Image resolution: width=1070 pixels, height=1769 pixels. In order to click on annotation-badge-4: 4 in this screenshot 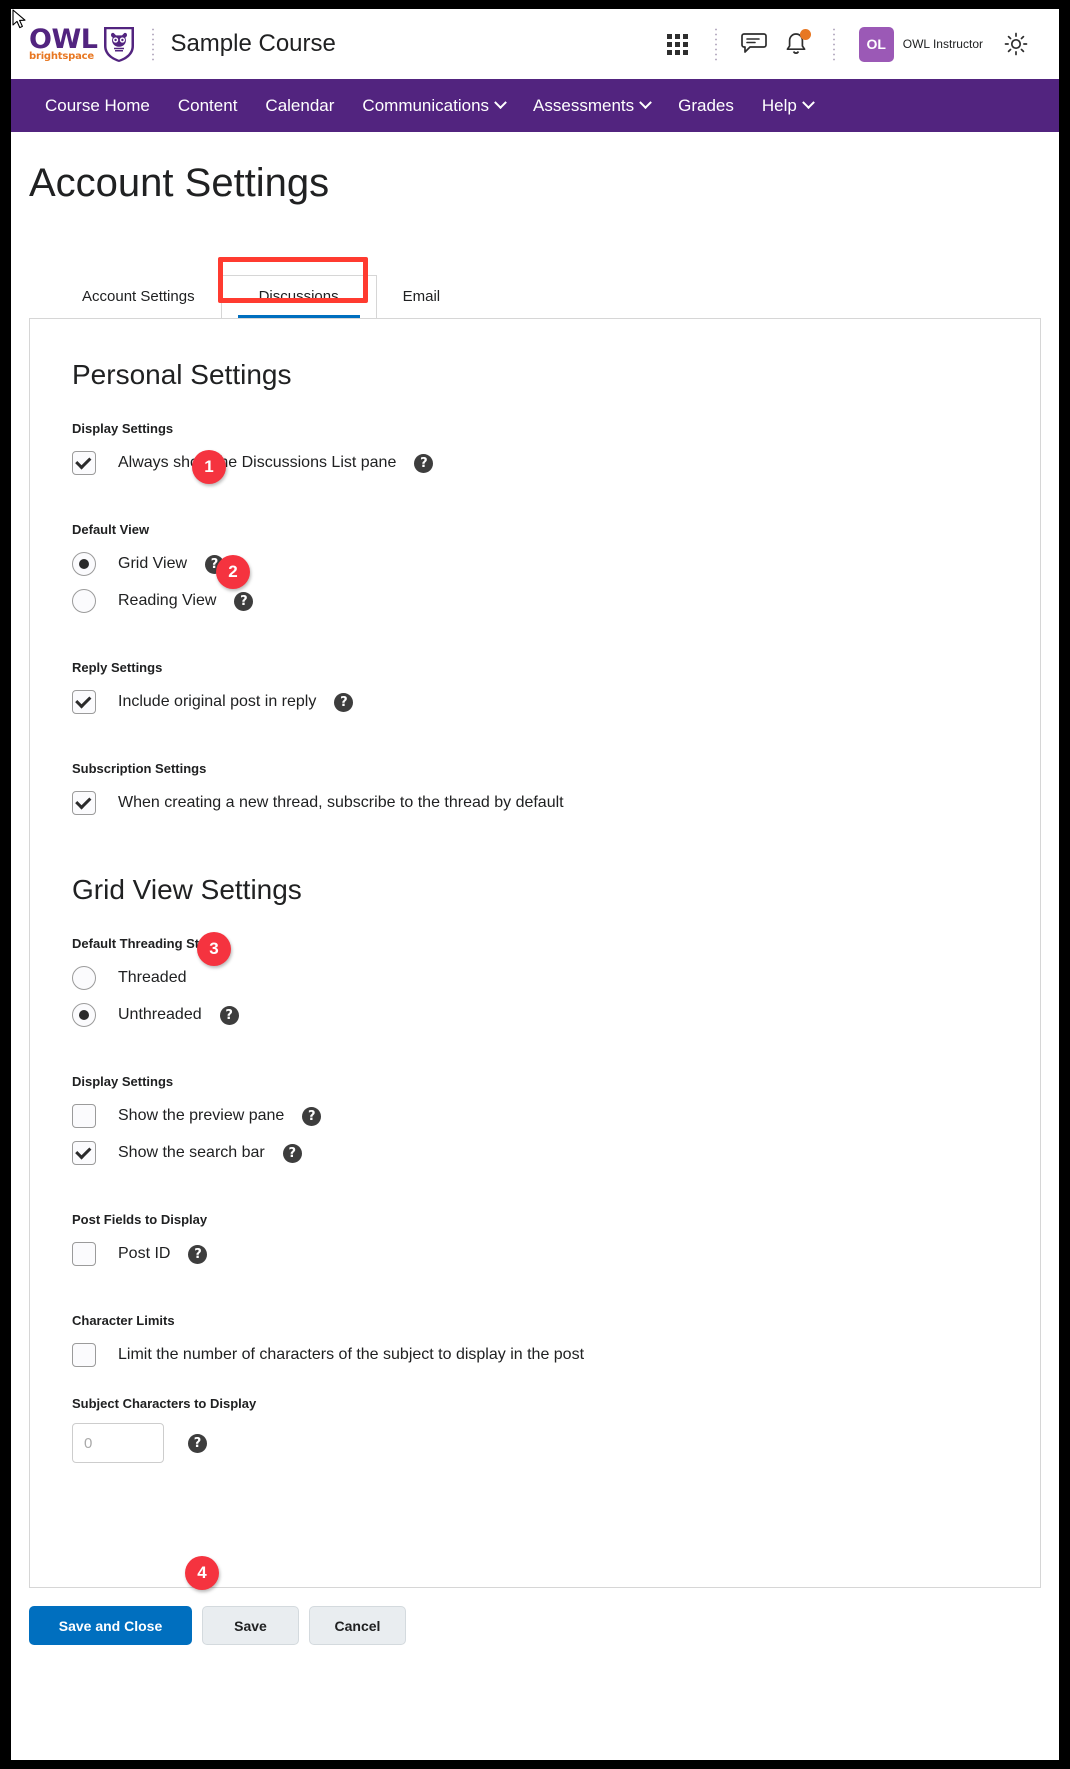, I will do `click(202, 1573)`.